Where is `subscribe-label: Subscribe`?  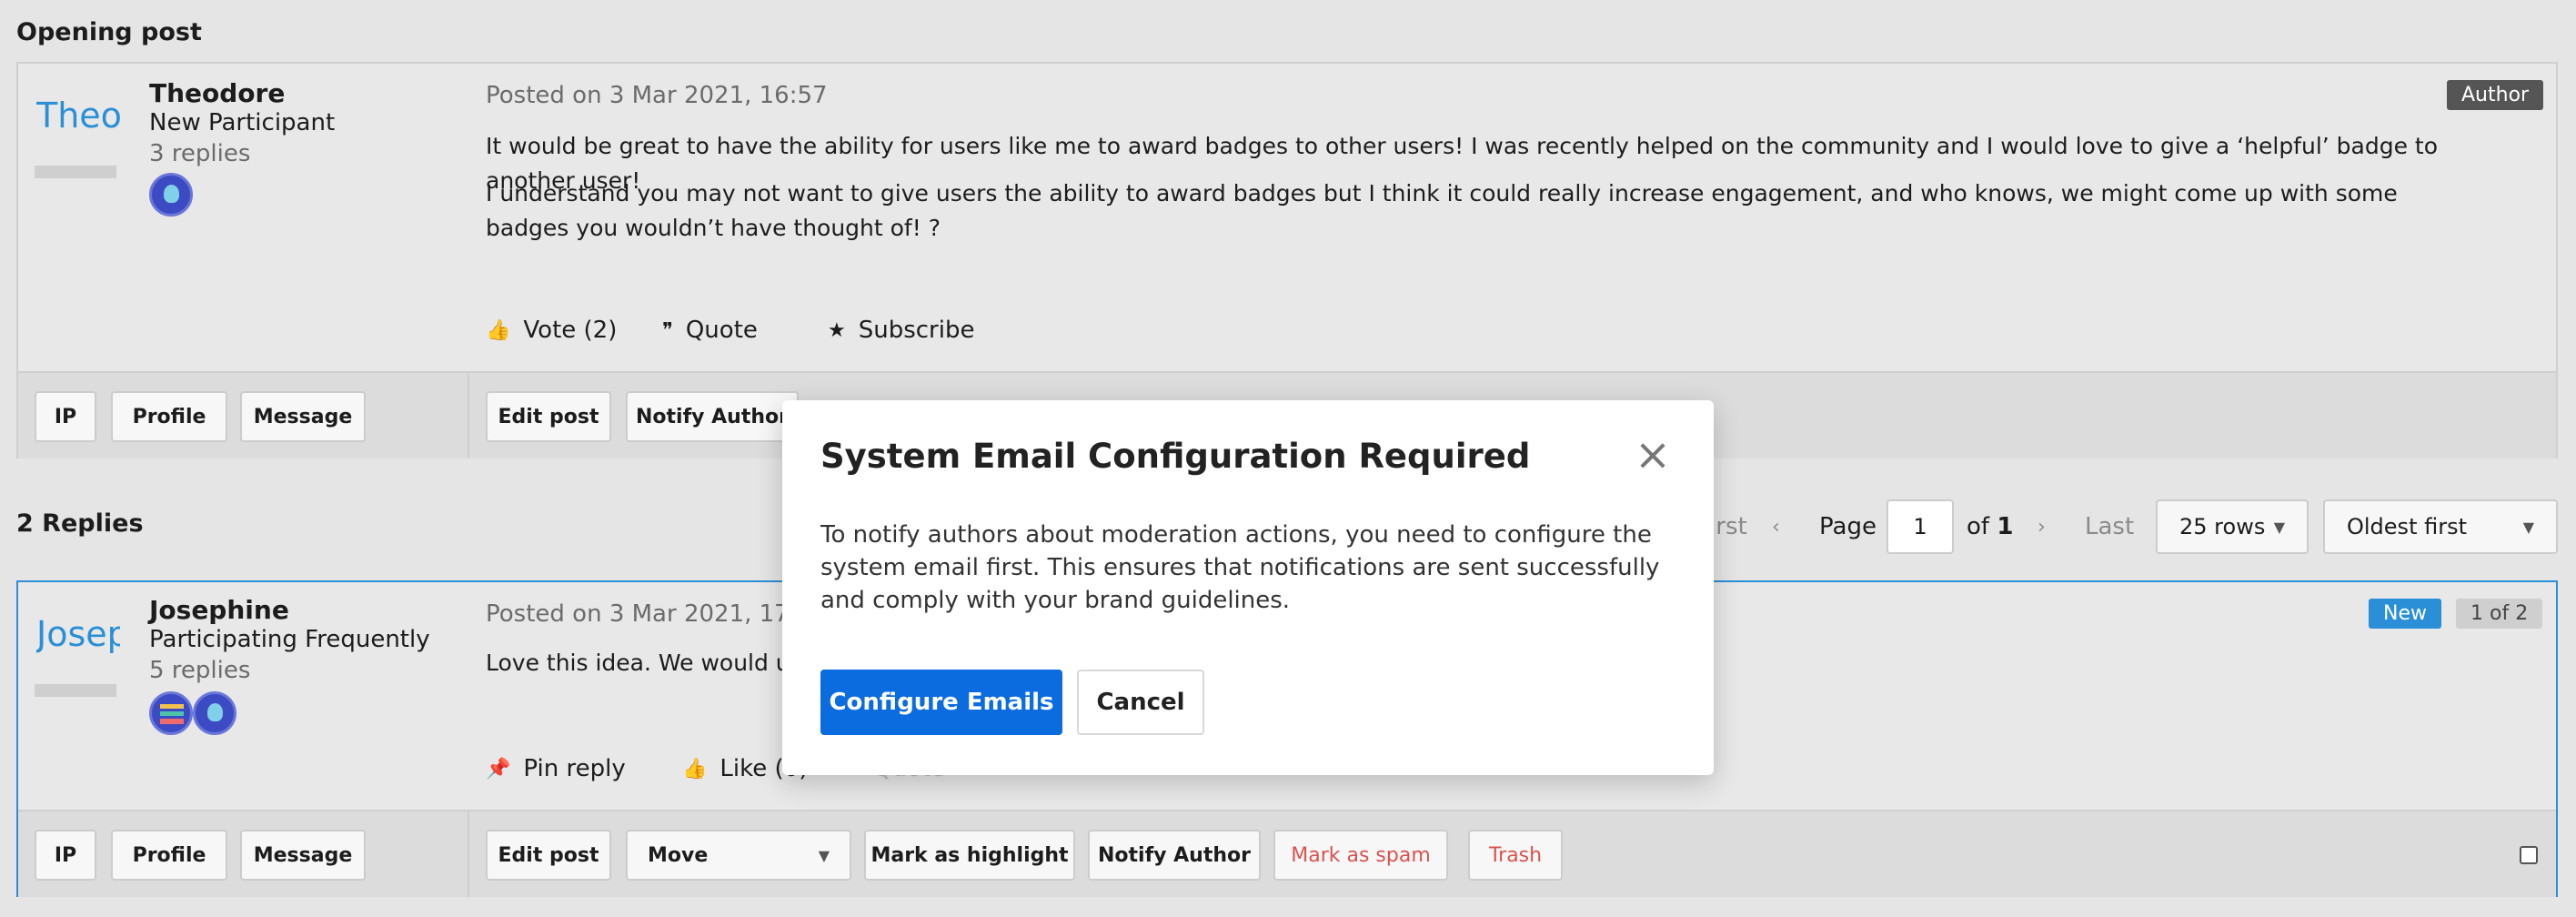 subscribe-label: Subscribe is located at coordinates (916, 330).